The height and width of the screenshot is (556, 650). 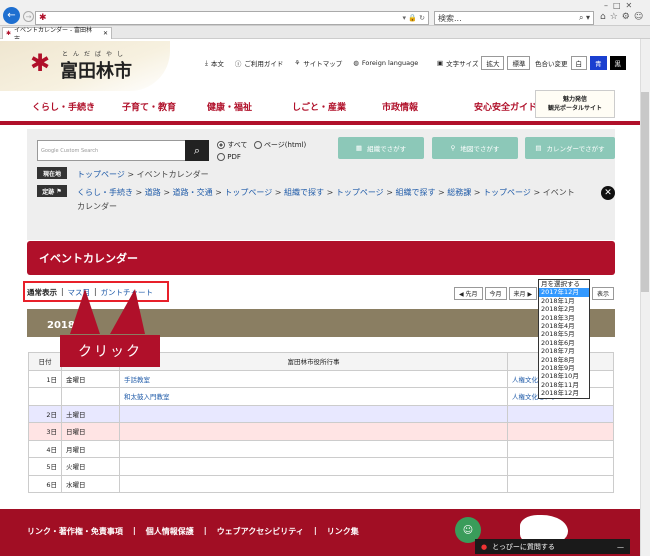 What do you see at coordinates (57, 35) in the screenshot?
I see `browser-tab: ✱ イベントカレンダー - 富田林市... ✕` at bounding box center [57, 35].